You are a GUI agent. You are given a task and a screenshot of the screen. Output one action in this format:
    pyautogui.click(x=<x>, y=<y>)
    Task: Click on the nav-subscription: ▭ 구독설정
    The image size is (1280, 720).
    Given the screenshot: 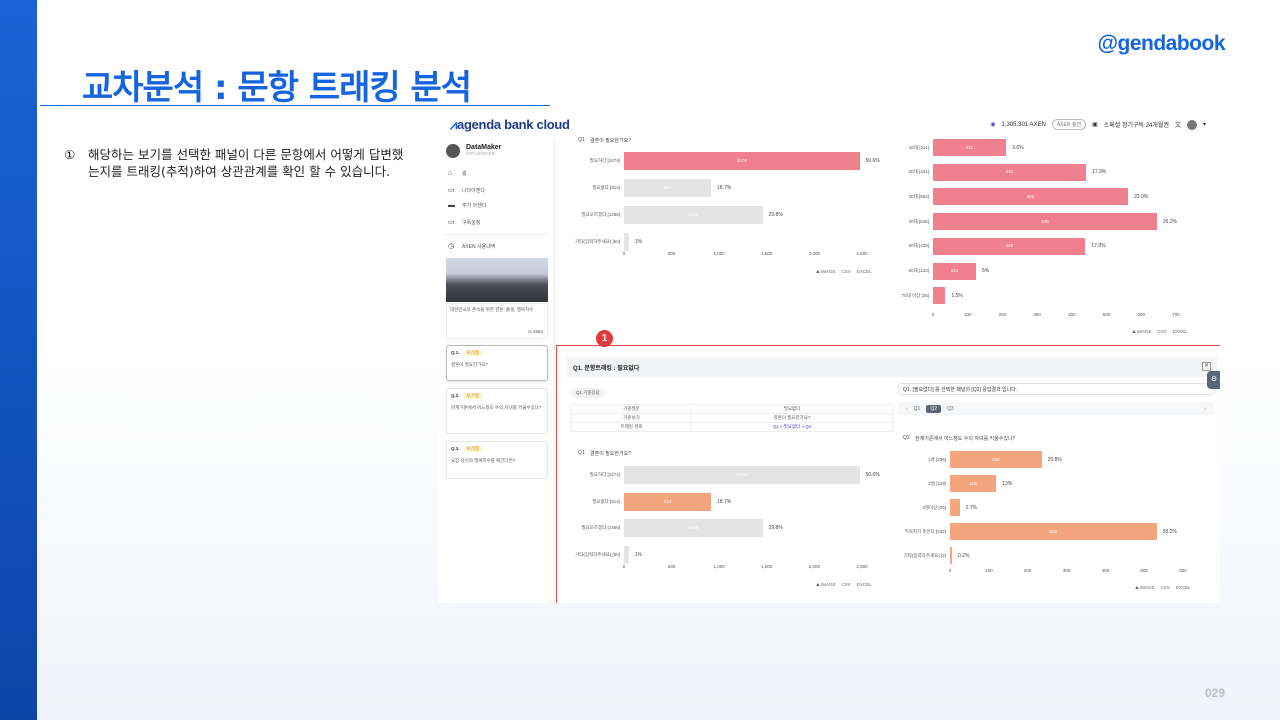 What is the action you would take?
    pyautogui.click(x=464, y=222)
    